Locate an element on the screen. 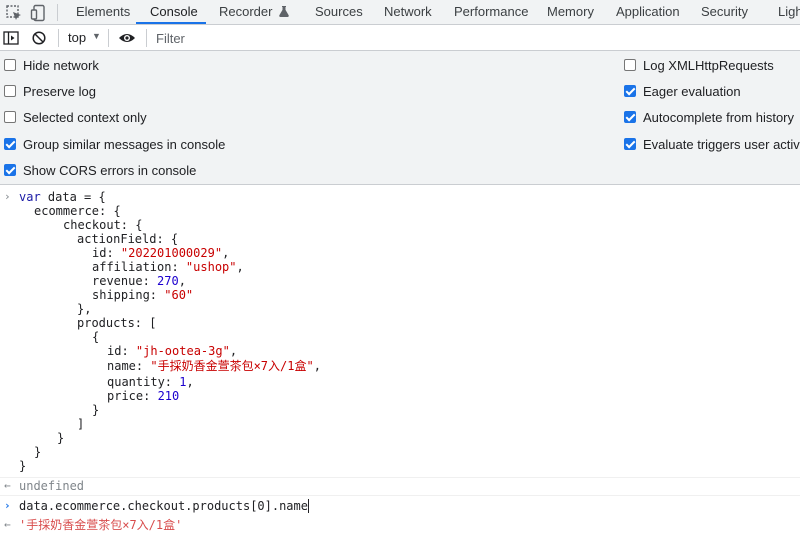 The width and height of the screenshot is (800, 533). console-toolbar: top ▼ is located at coordinates (400, 38).